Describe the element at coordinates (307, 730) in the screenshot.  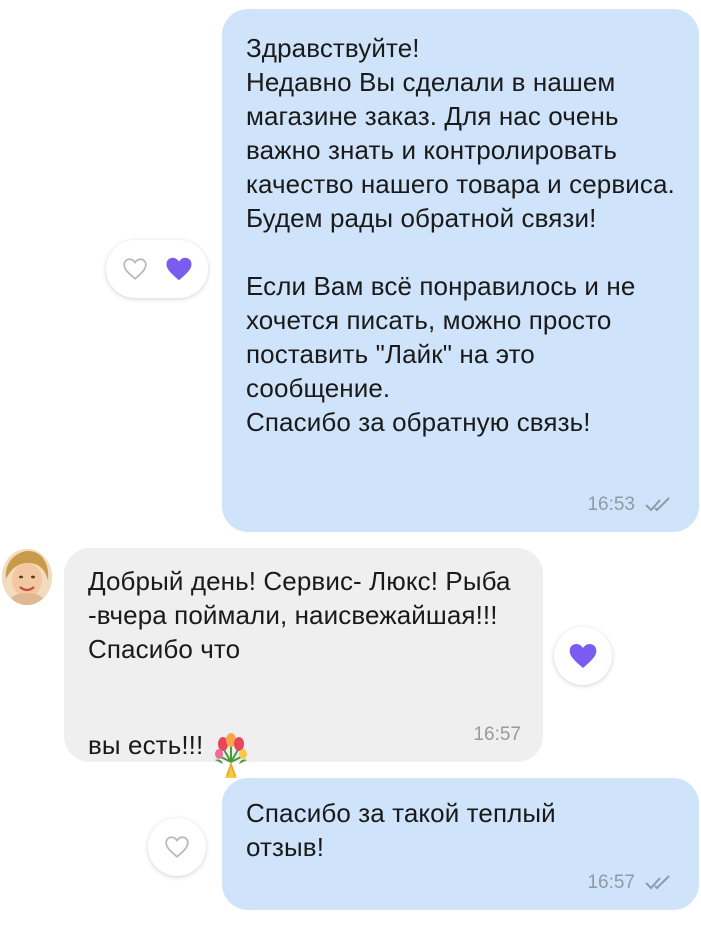
I see `message-text-last-line: вы есть!!!` at that location.